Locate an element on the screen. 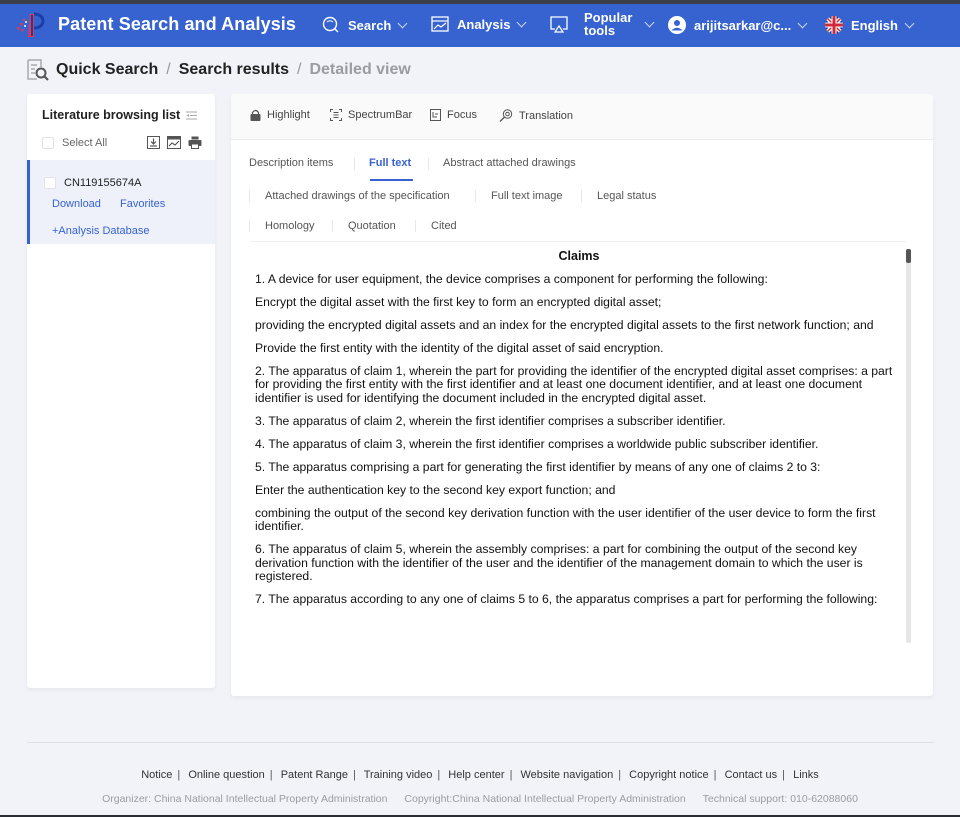 This screenshot has height=817, width=960. footer-link-copyright-notice: Copyright notice is located at coordinates (669, 775).